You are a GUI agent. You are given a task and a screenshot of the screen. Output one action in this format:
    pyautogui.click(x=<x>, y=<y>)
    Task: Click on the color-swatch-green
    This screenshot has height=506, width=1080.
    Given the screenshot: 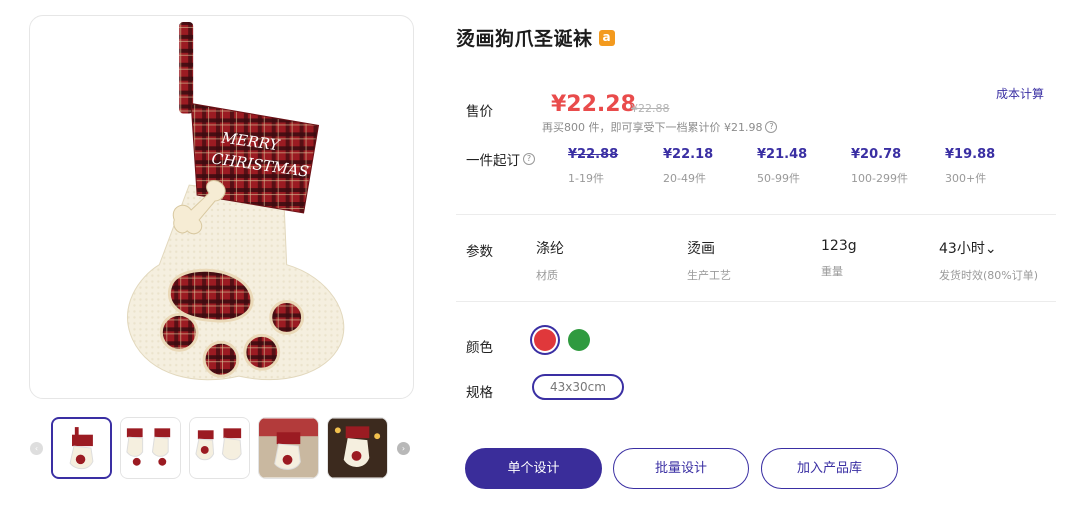 What is the action you would take?
    pyautogui.click(x=579, y=340)
    